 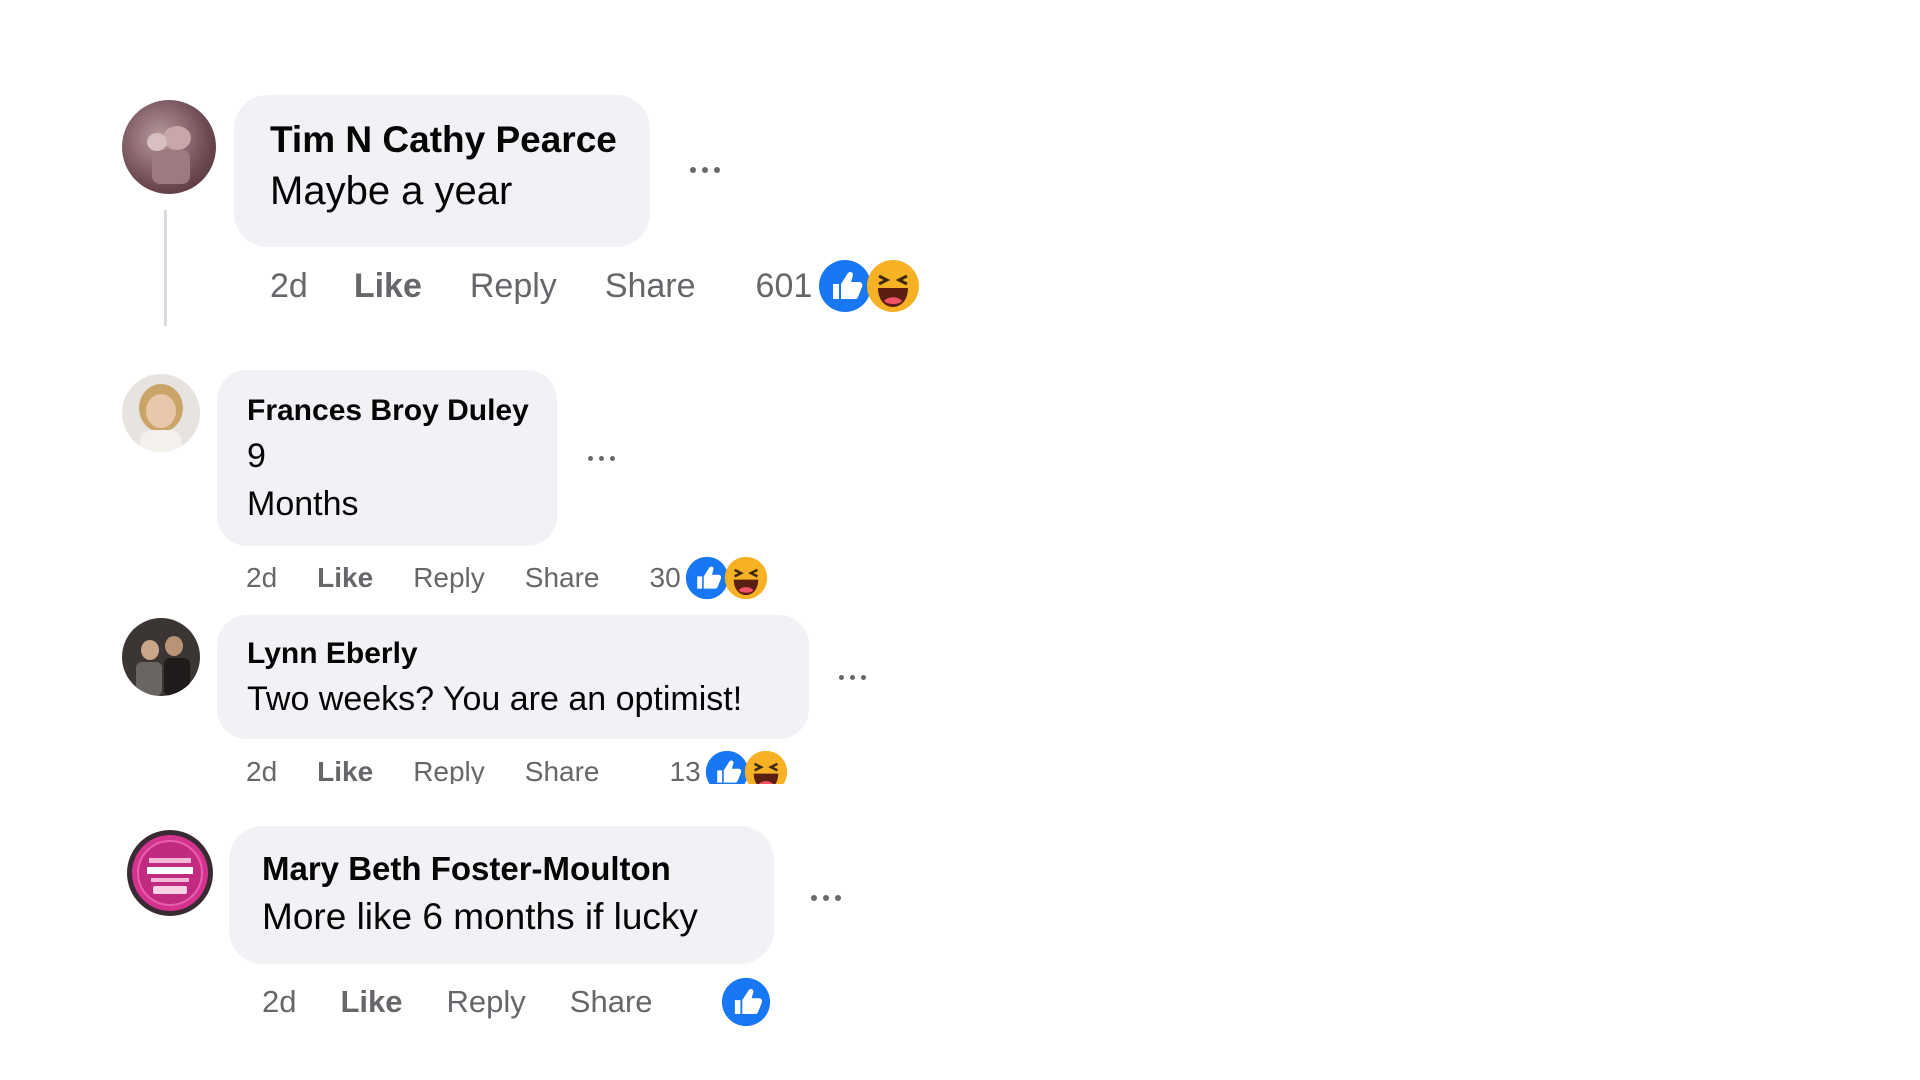 I want to click on comment-bubble: Frances Broy Duley 9 Months, so click(x=387, y=458).